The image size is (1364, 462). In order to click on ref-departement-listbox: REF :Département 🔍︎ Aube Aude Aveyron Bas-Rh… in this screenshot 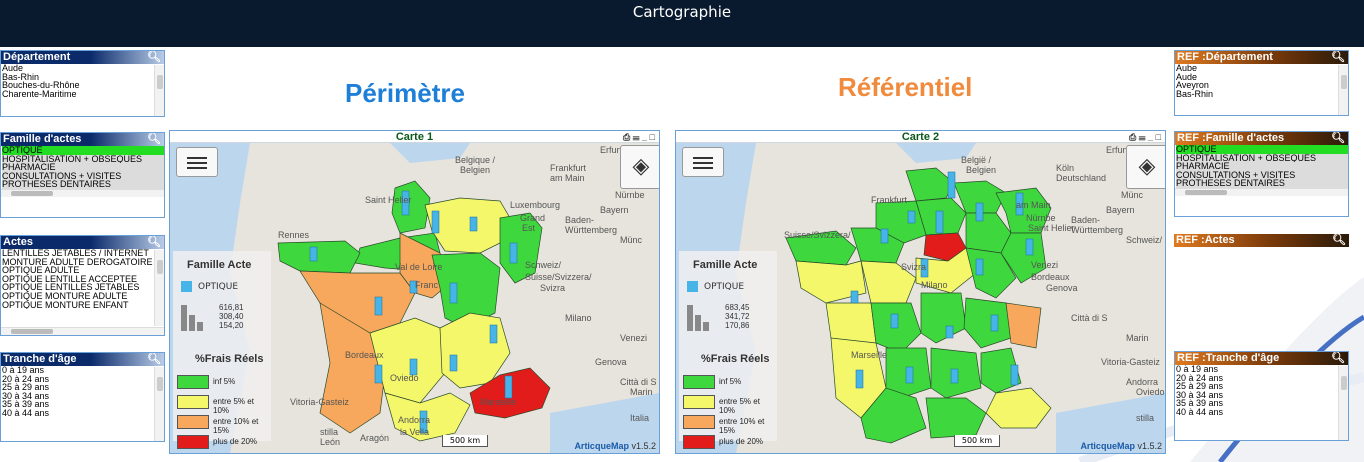, I will do `click(1261, 83)`.